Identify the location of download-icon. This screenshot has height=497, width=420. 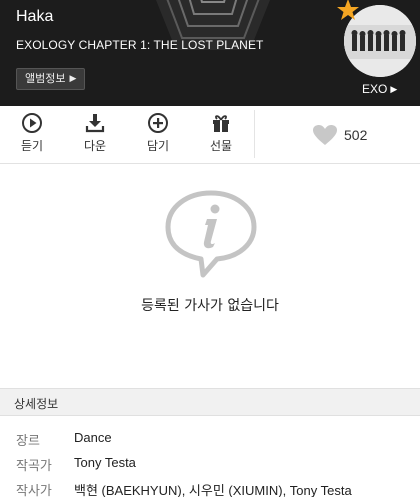
(95, 123).